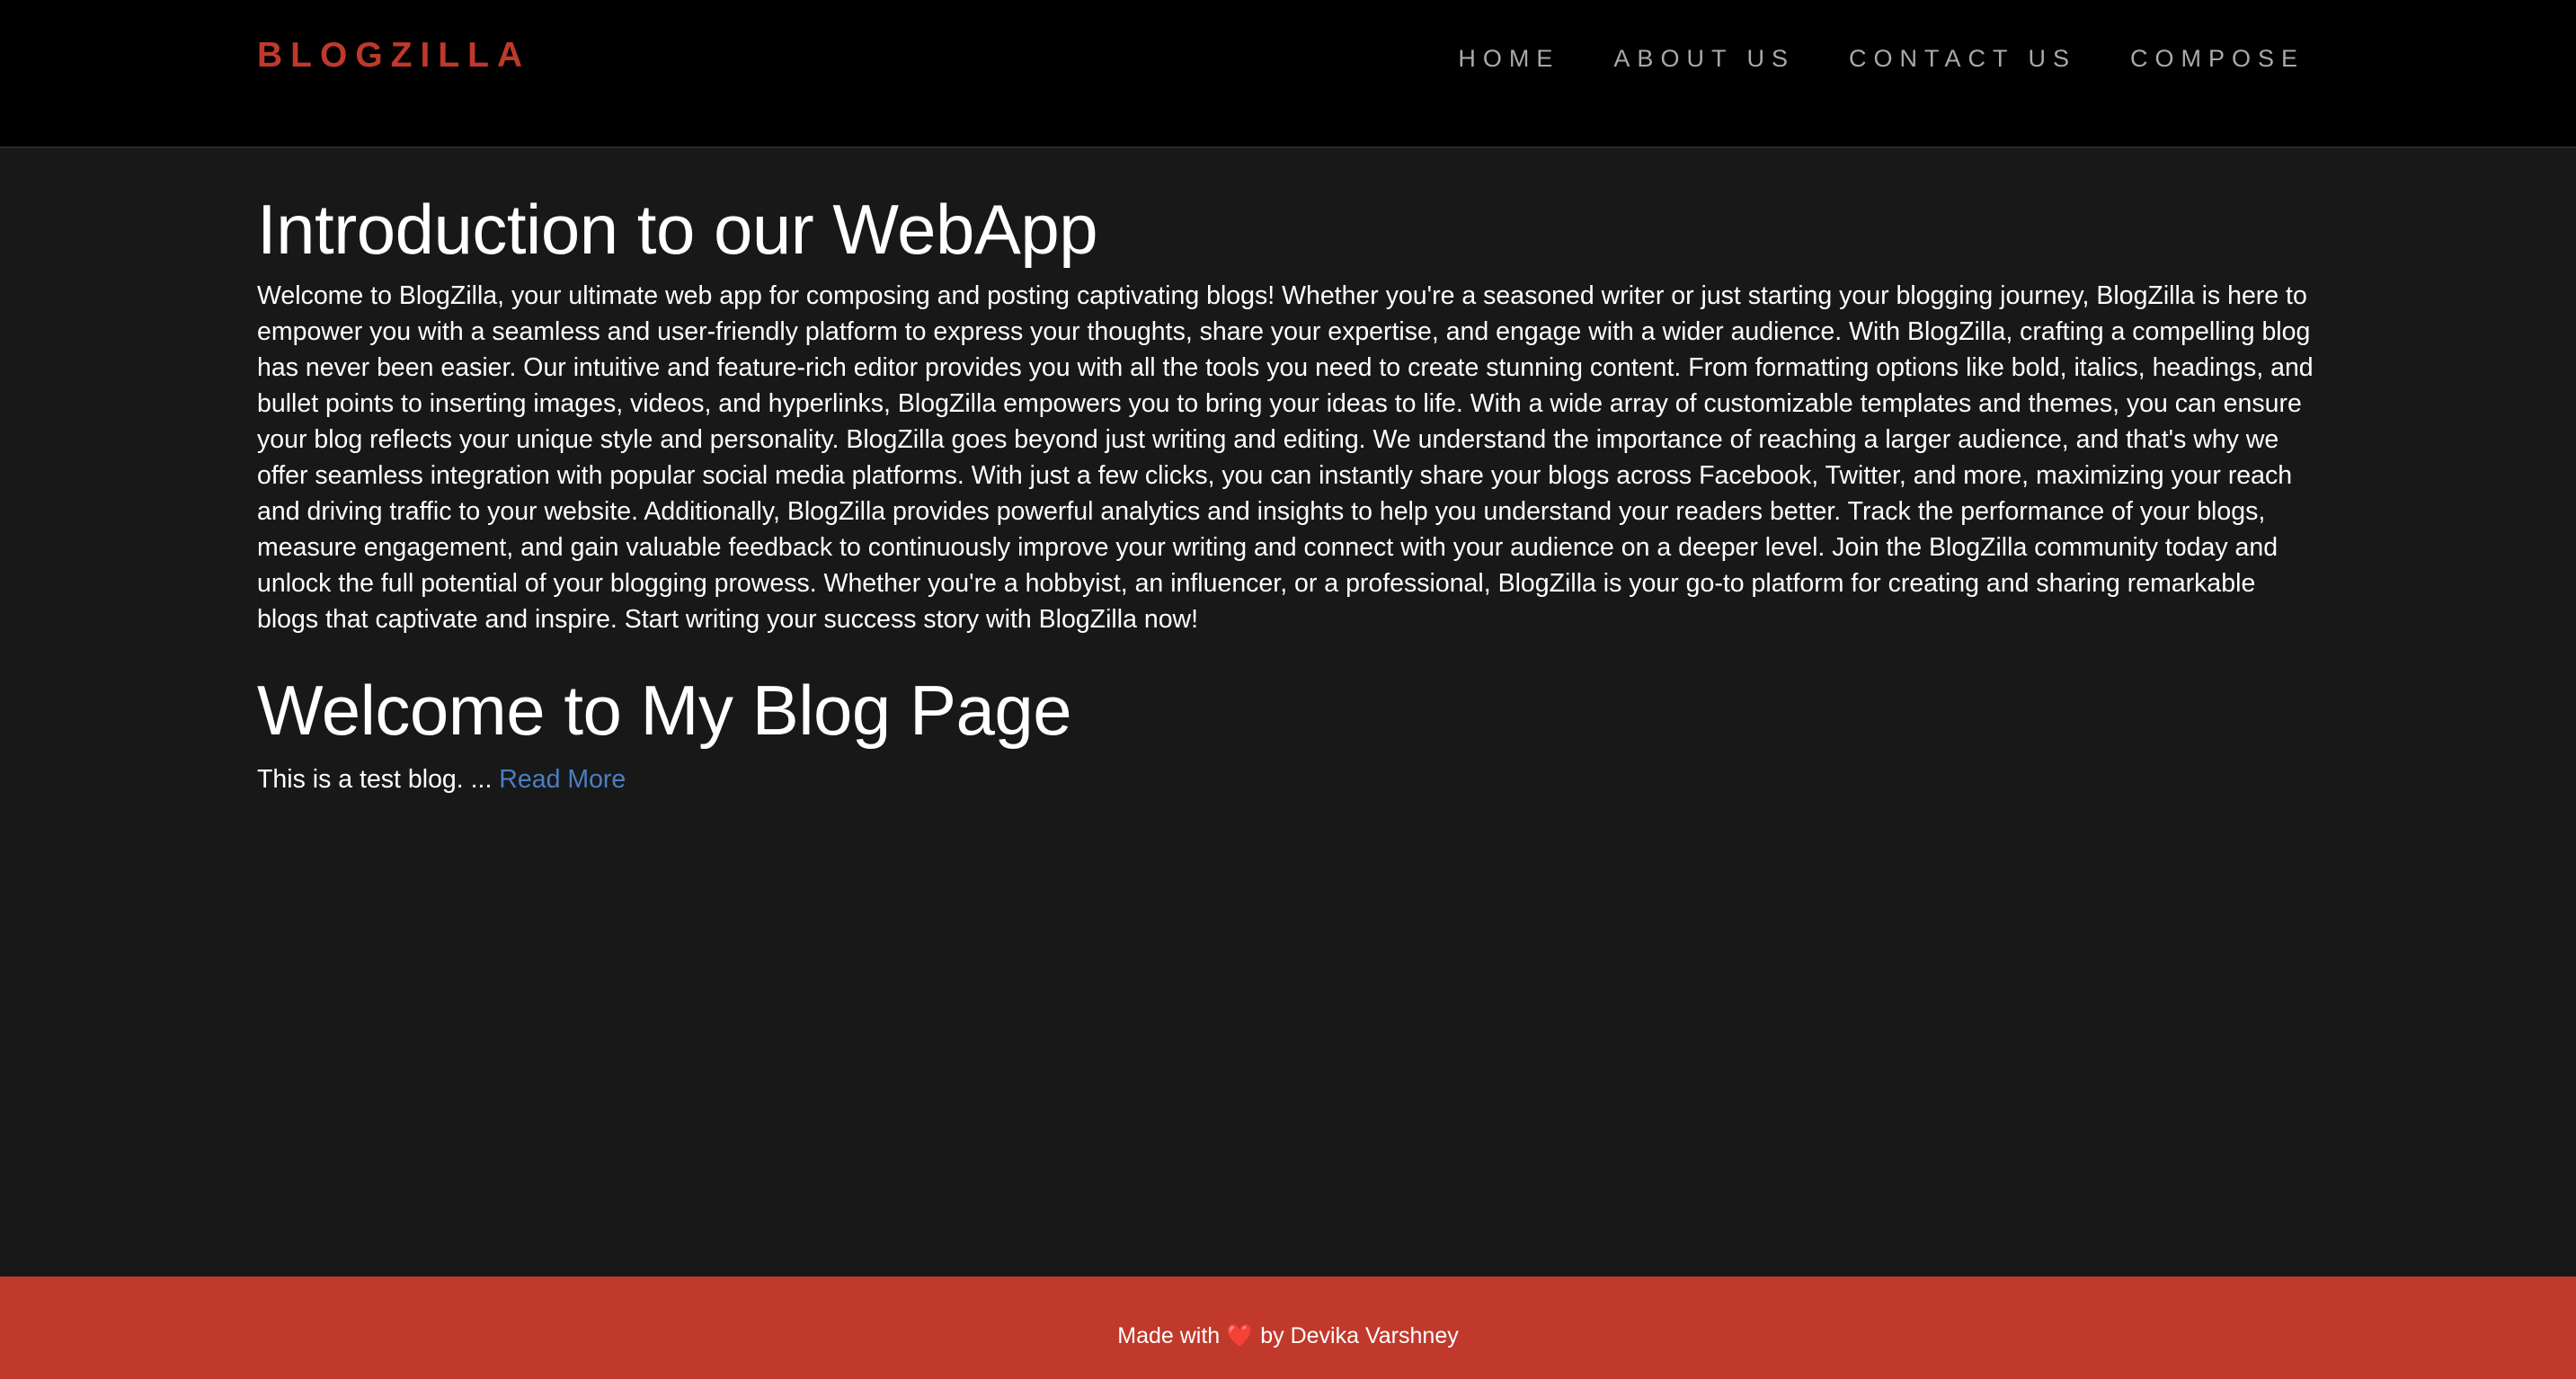 This screenshot has height=1379, width=2576. I want to click on nav-link-home: HOME, so click(1508, 59).